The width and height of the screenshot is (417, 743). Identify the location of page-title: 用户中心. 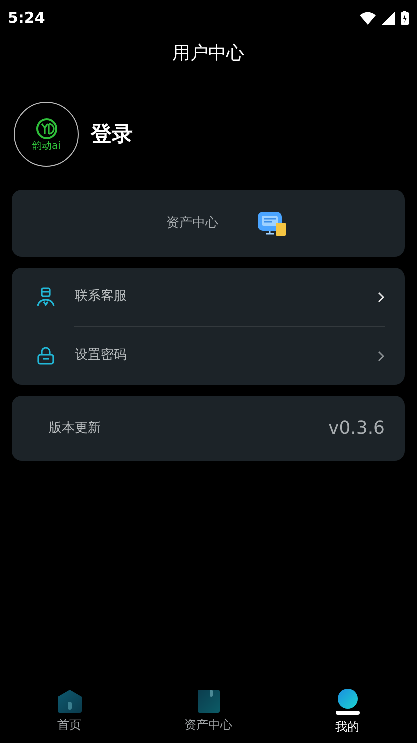
(208, 54).